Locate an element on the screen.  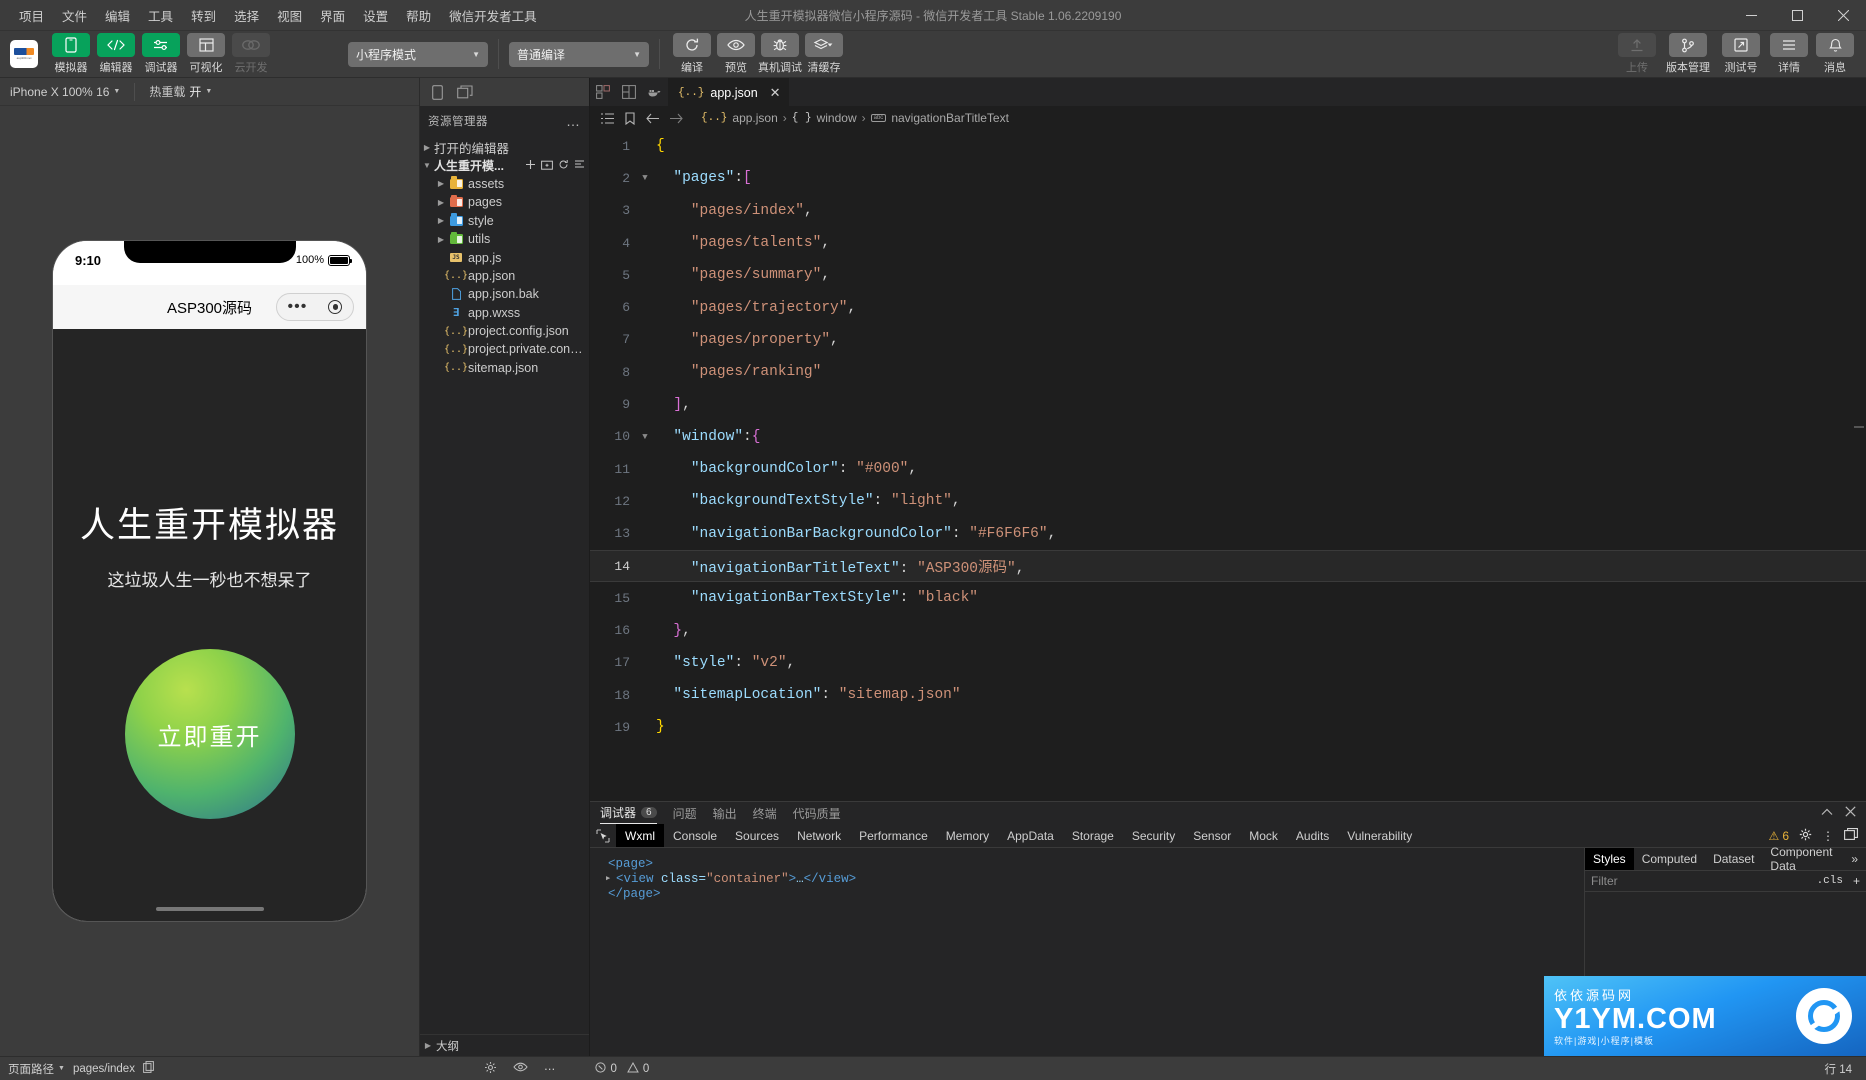
mode-select: 小程序模式 ▼ is located at coordinates (418, 54).